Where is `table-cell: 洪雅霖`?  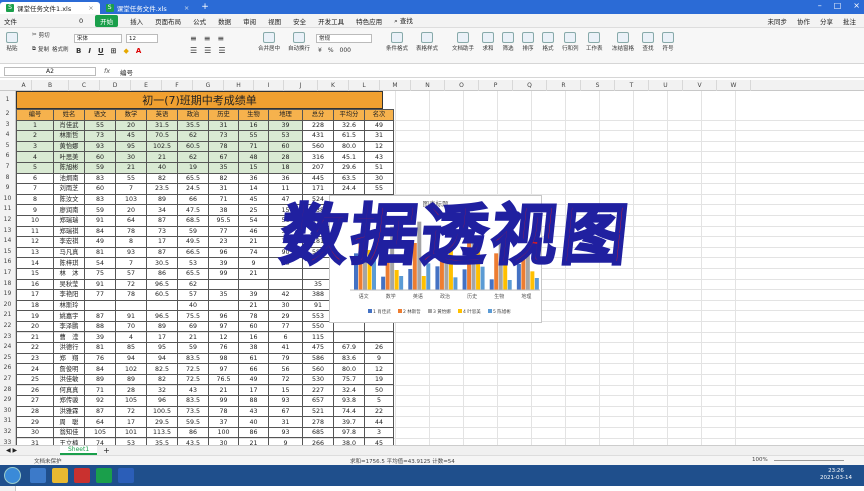 table-cell: 洪雅霖 is located at coordinates (69, 411).